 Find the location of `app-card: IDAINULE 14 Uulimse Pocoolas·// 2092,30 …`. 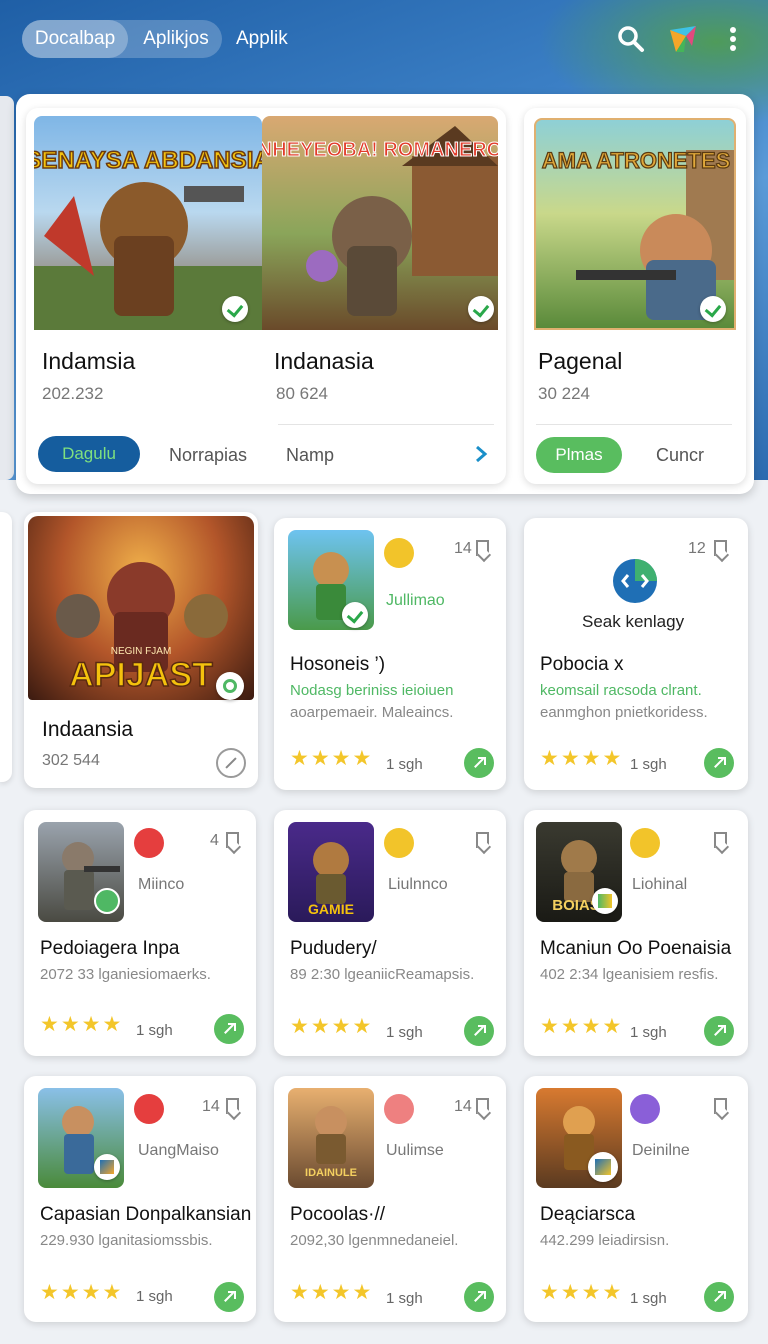

app-card: IDAINULE 14 Uulimse Pocoolas·// 2092,30 … is located at coordinates (390, 1199).